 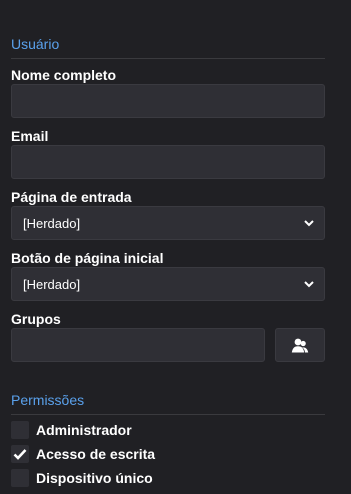 What do you see at coordinates (168, 101) in the screenshot?
I see `full-name-input` at bounding box center [168, 101].